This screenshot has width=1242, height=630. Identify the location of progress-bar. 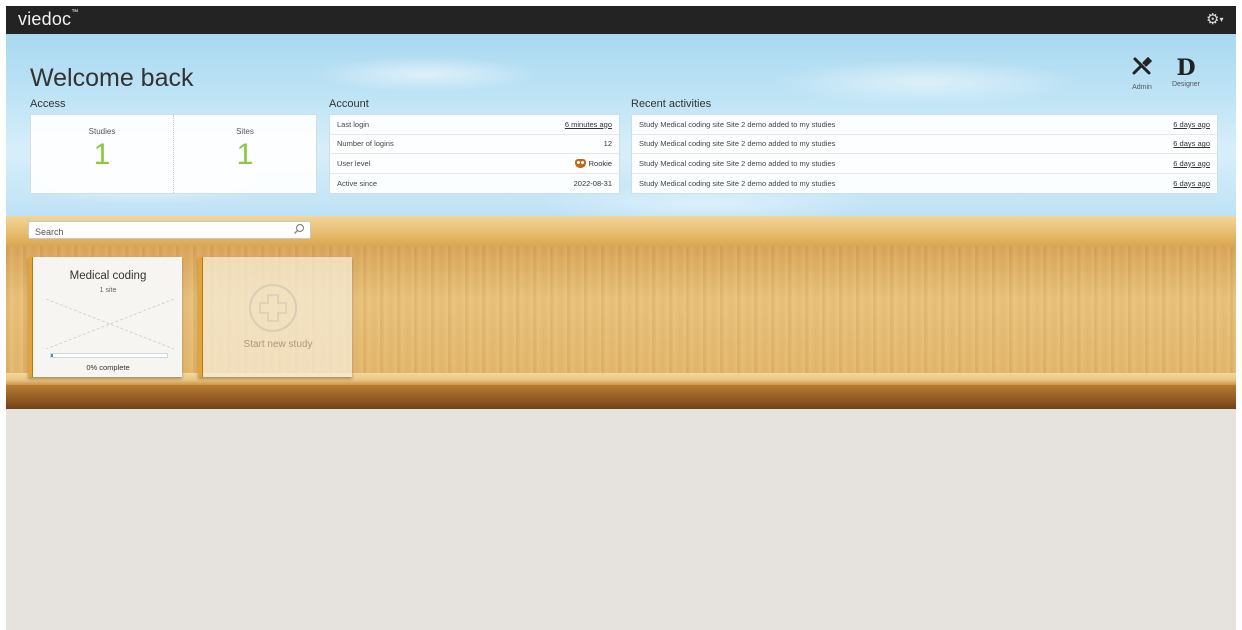
(109, 355).